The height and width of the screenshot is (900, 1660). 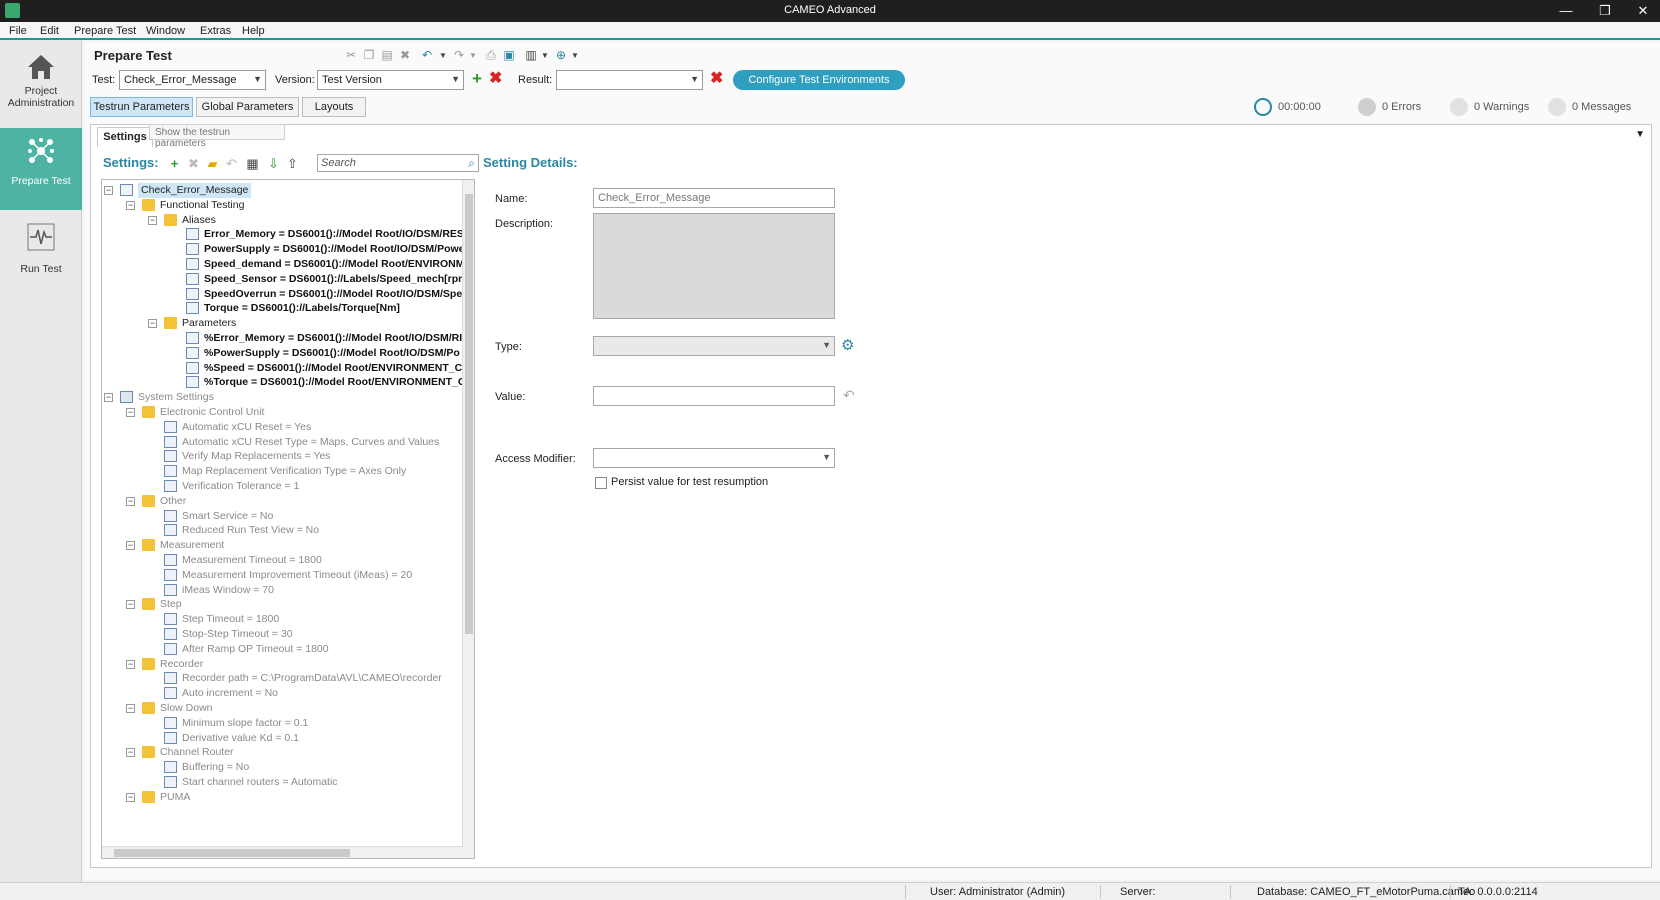 I want to click on cut-icon: ✂, so click(x=351, y=55).